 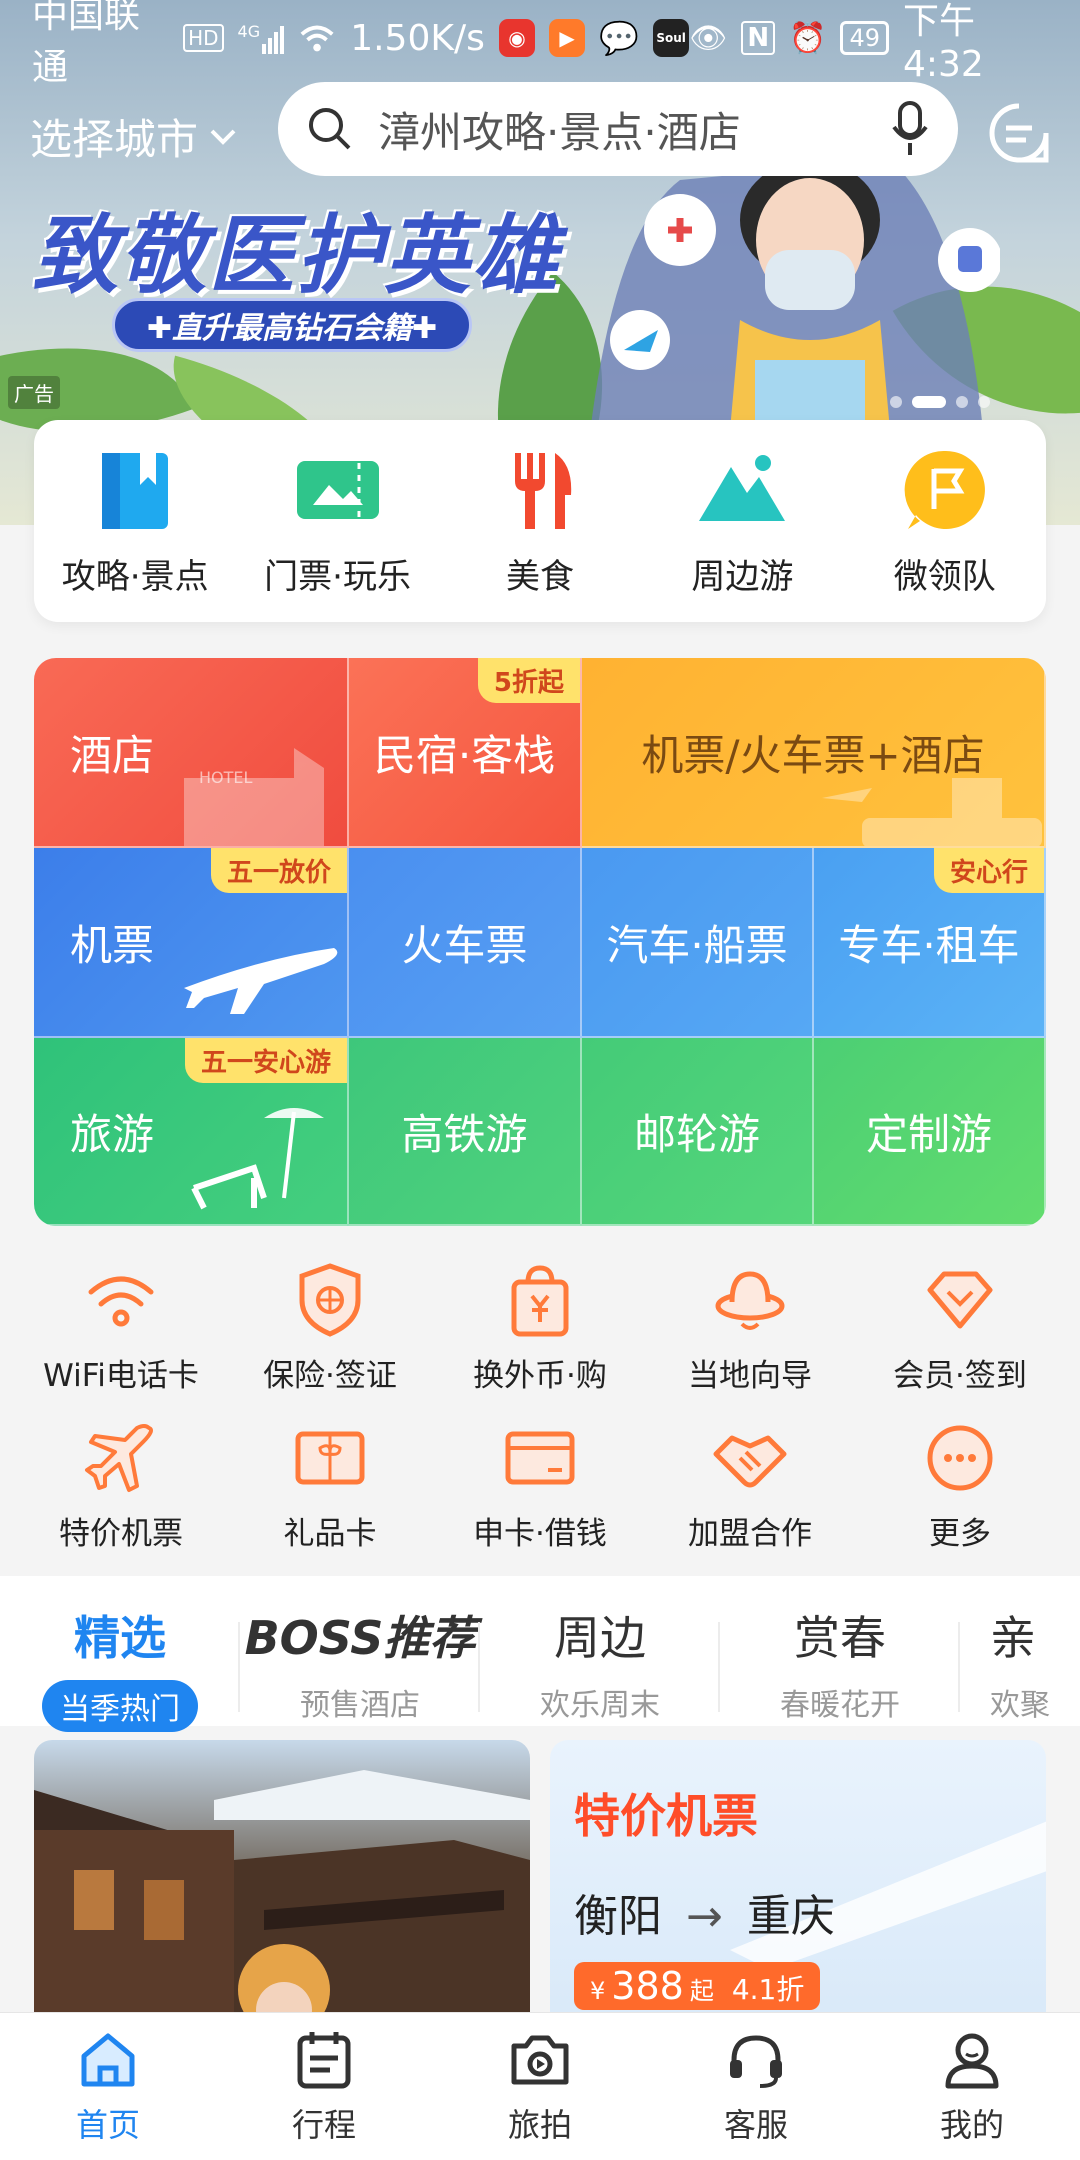 I want to click on service-wifi: WiFi电话卡, so click(x=121, y=1328).